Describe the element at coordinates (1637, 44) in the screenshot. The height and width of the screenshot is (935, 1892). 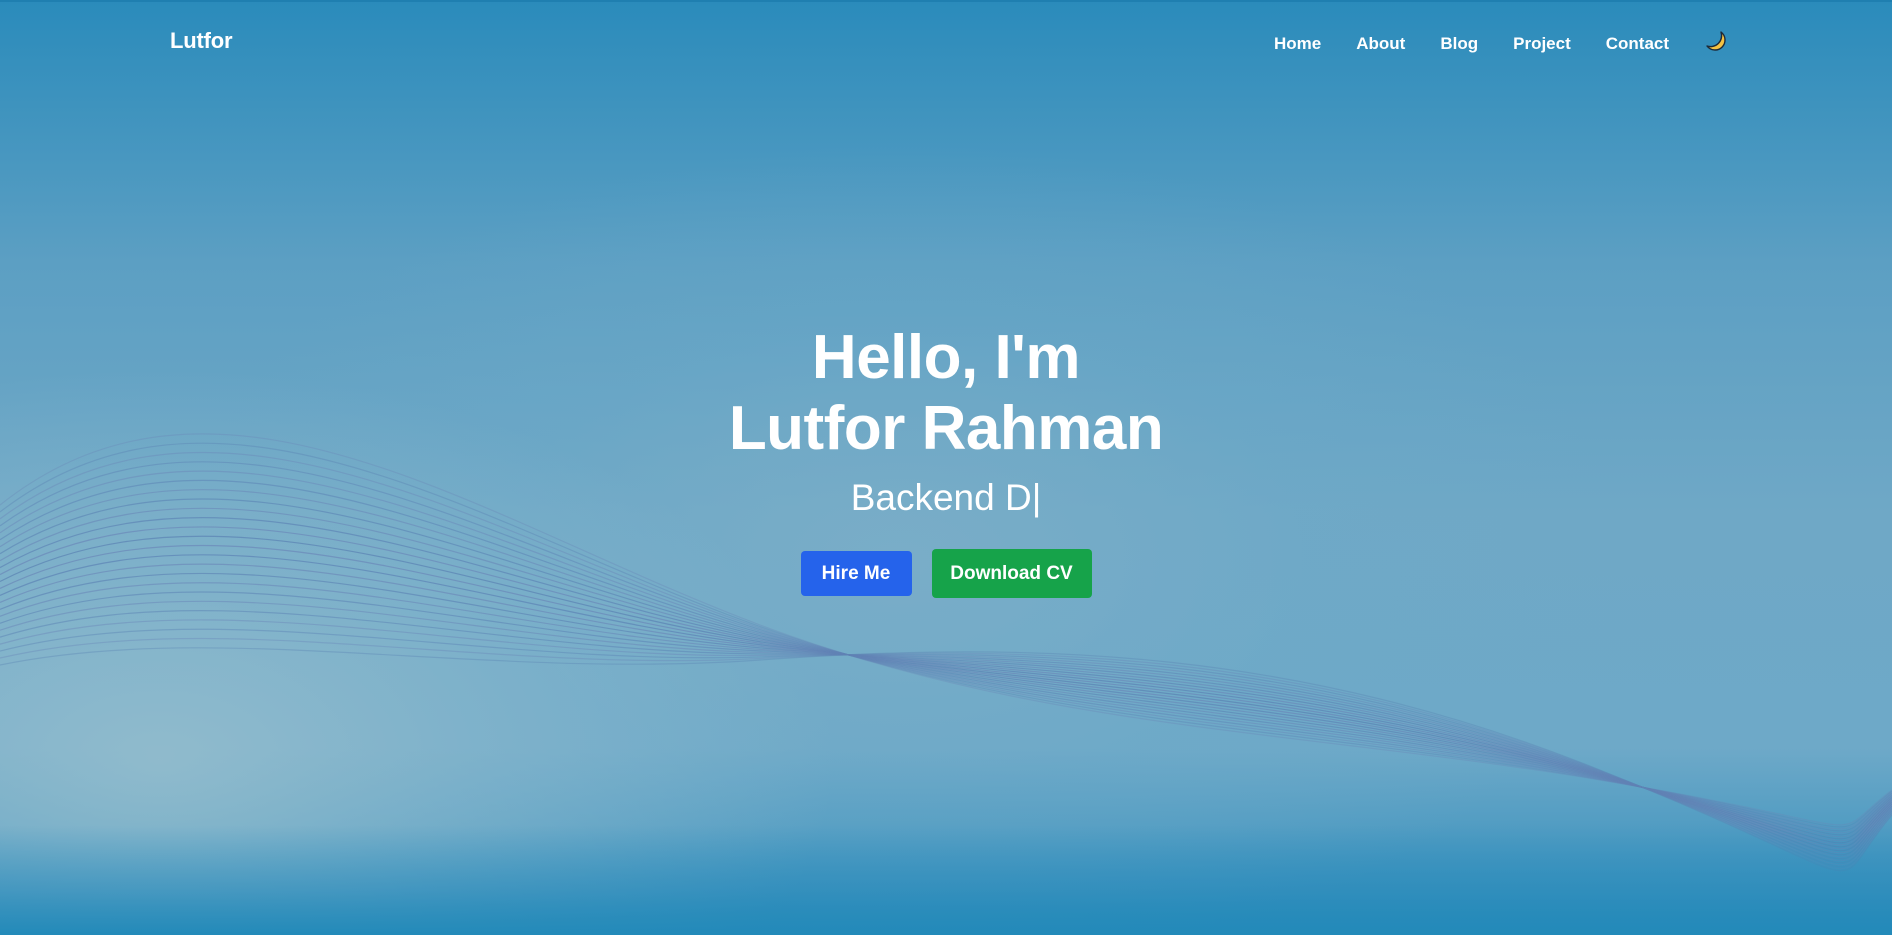
I see `nav-contact: Contact` at that location.